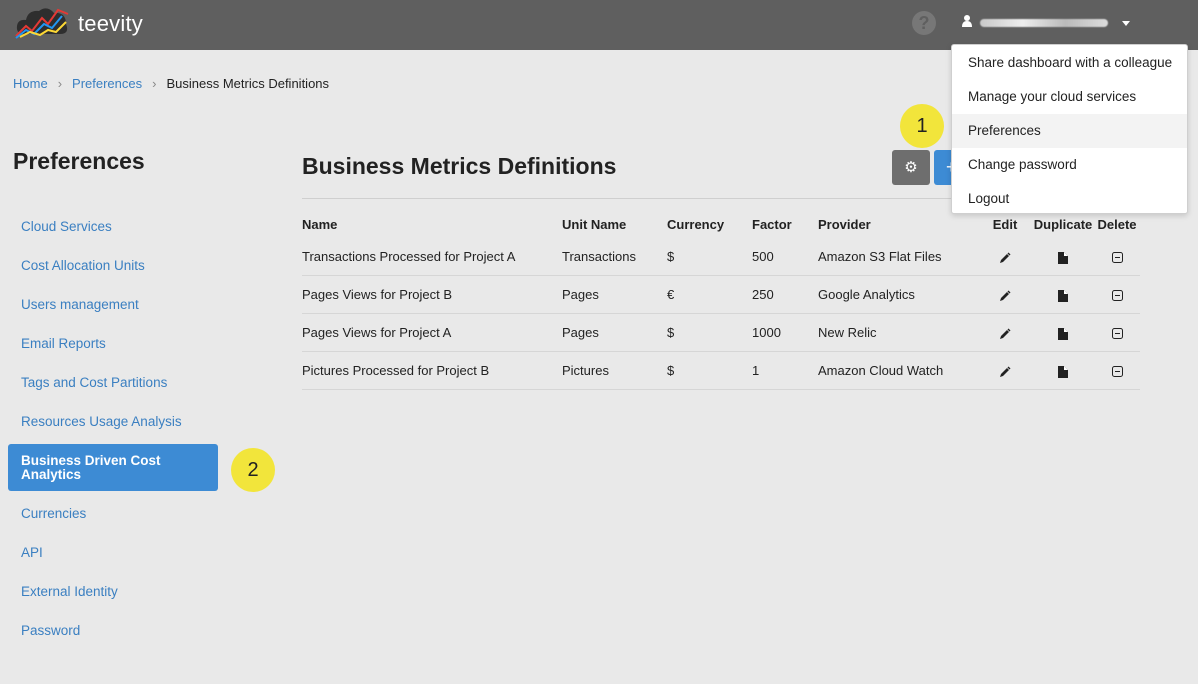 This screenshot has width=1198, height=684. Describe the element at coordinates (113, 630) in the screenshot. I see `sidebar-item-password: Password` at that location.